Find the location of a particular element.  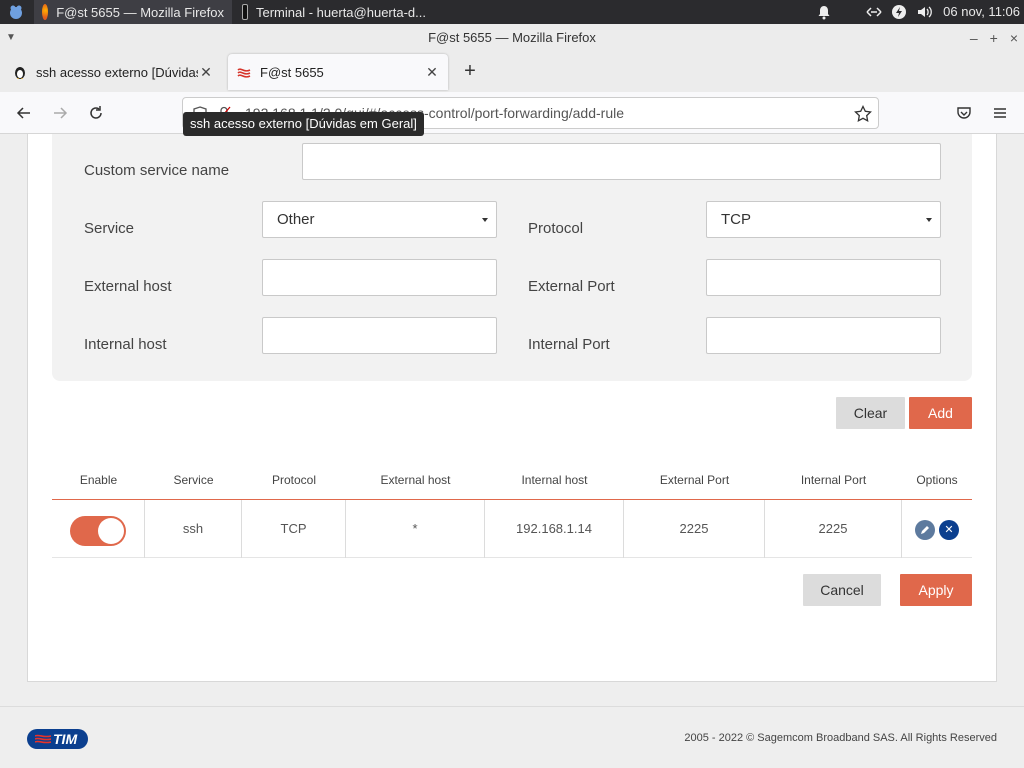

options-cell: ✕ is located at coordinates (937, 529).